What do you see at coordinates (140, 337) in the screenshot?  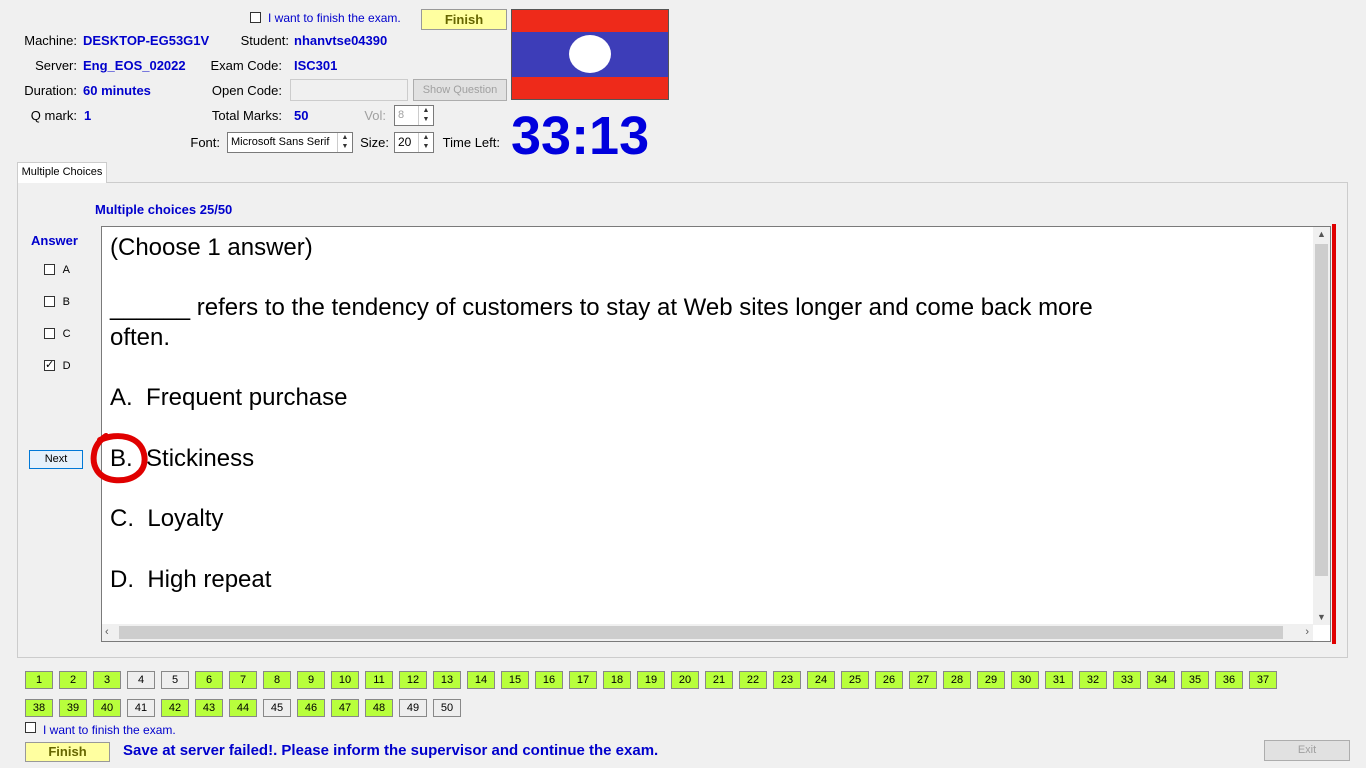 I see `question-stem-line2: often.` at bounding box center [140, 337].